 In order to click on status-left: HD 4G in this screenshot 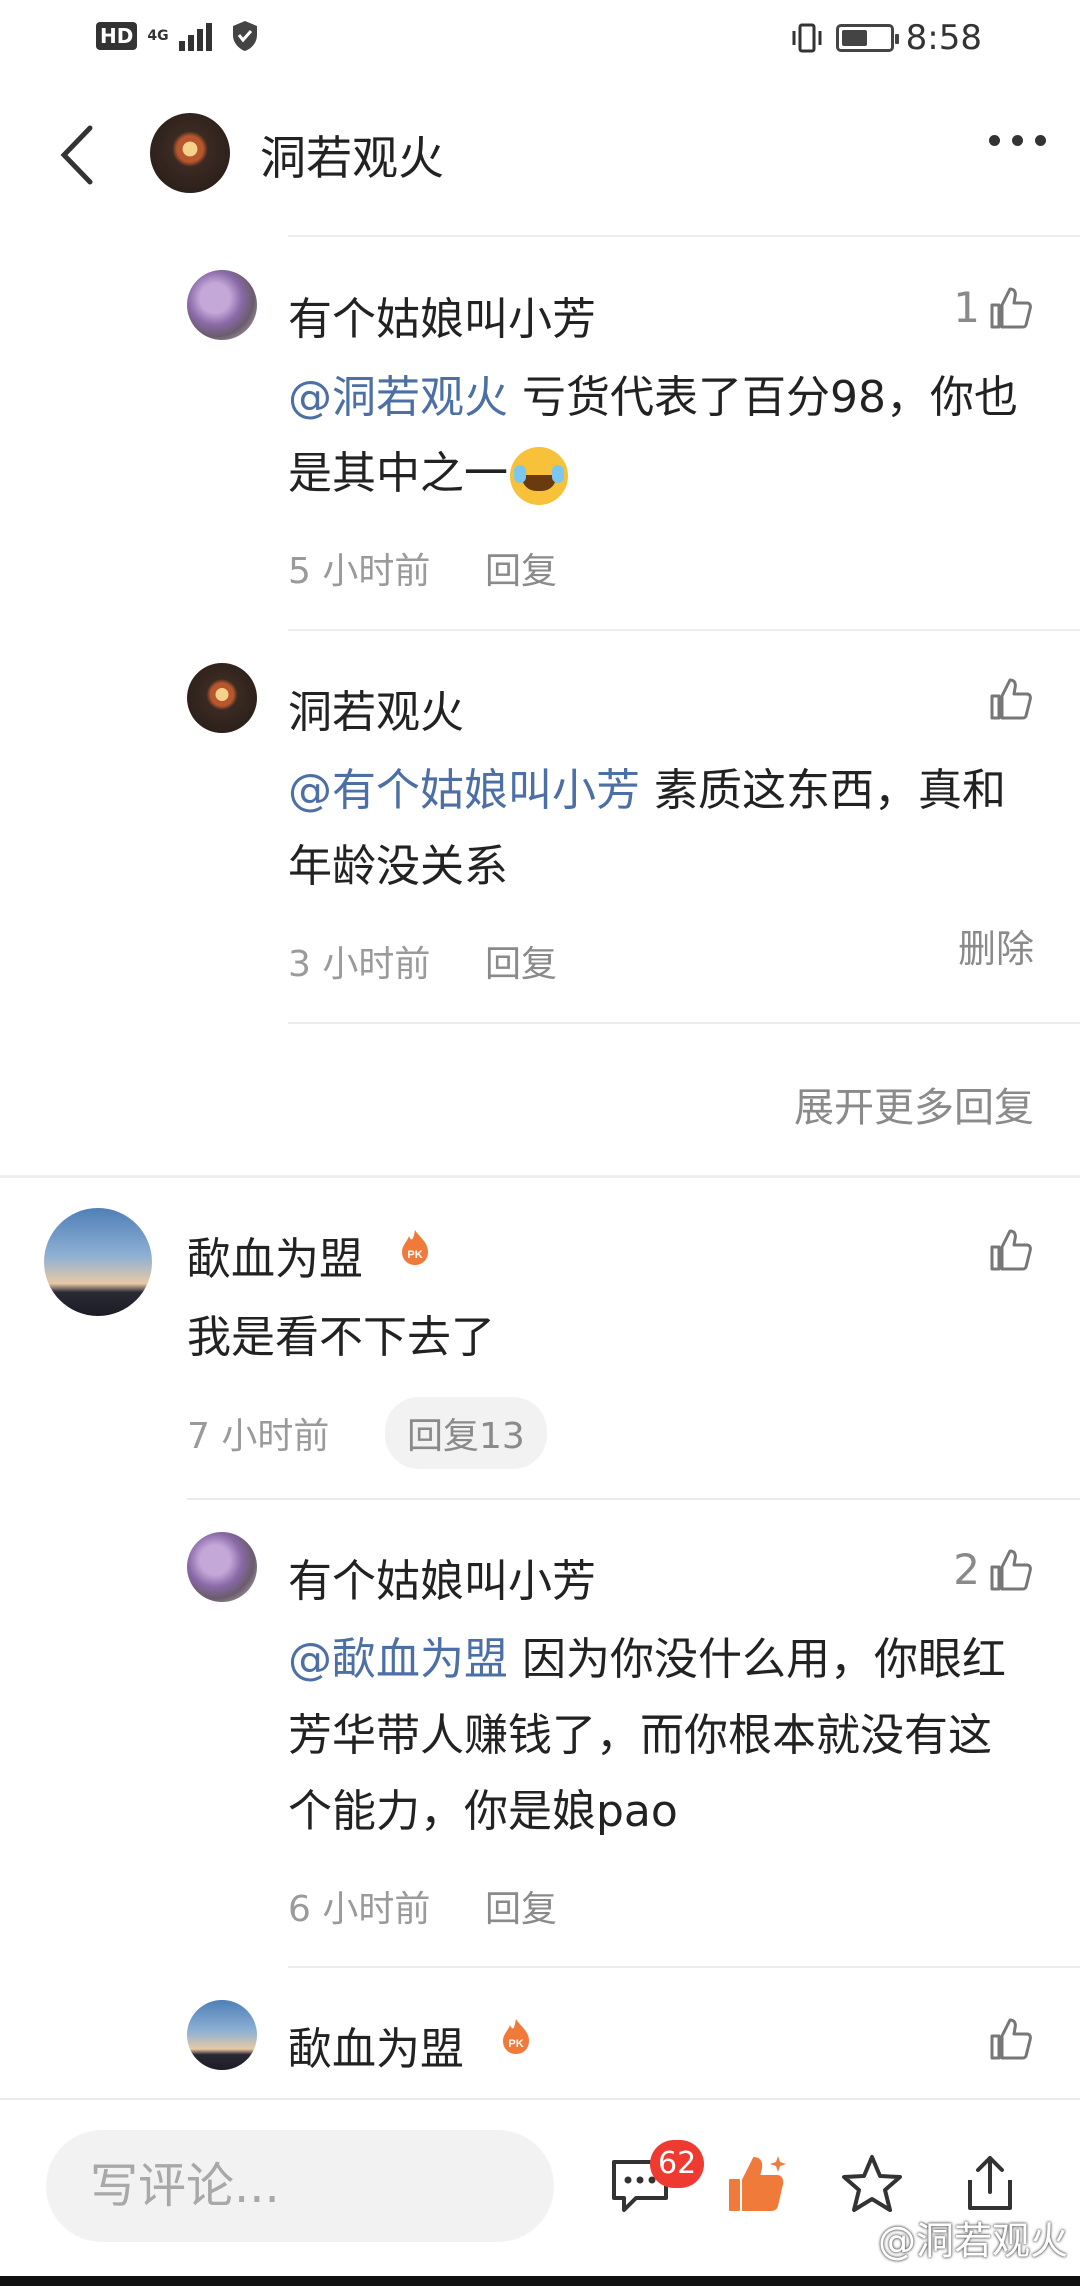, I will do `click(177, 36)`.